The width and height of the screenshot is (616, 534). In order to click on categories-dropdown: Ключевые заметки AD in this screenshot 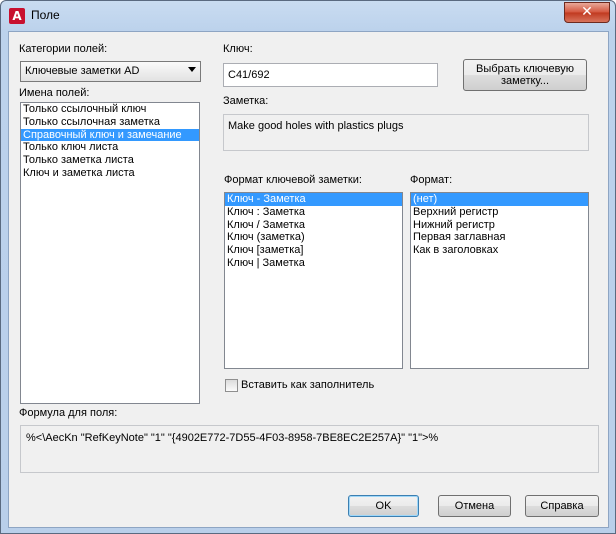, I will do `click(110, 71)`.